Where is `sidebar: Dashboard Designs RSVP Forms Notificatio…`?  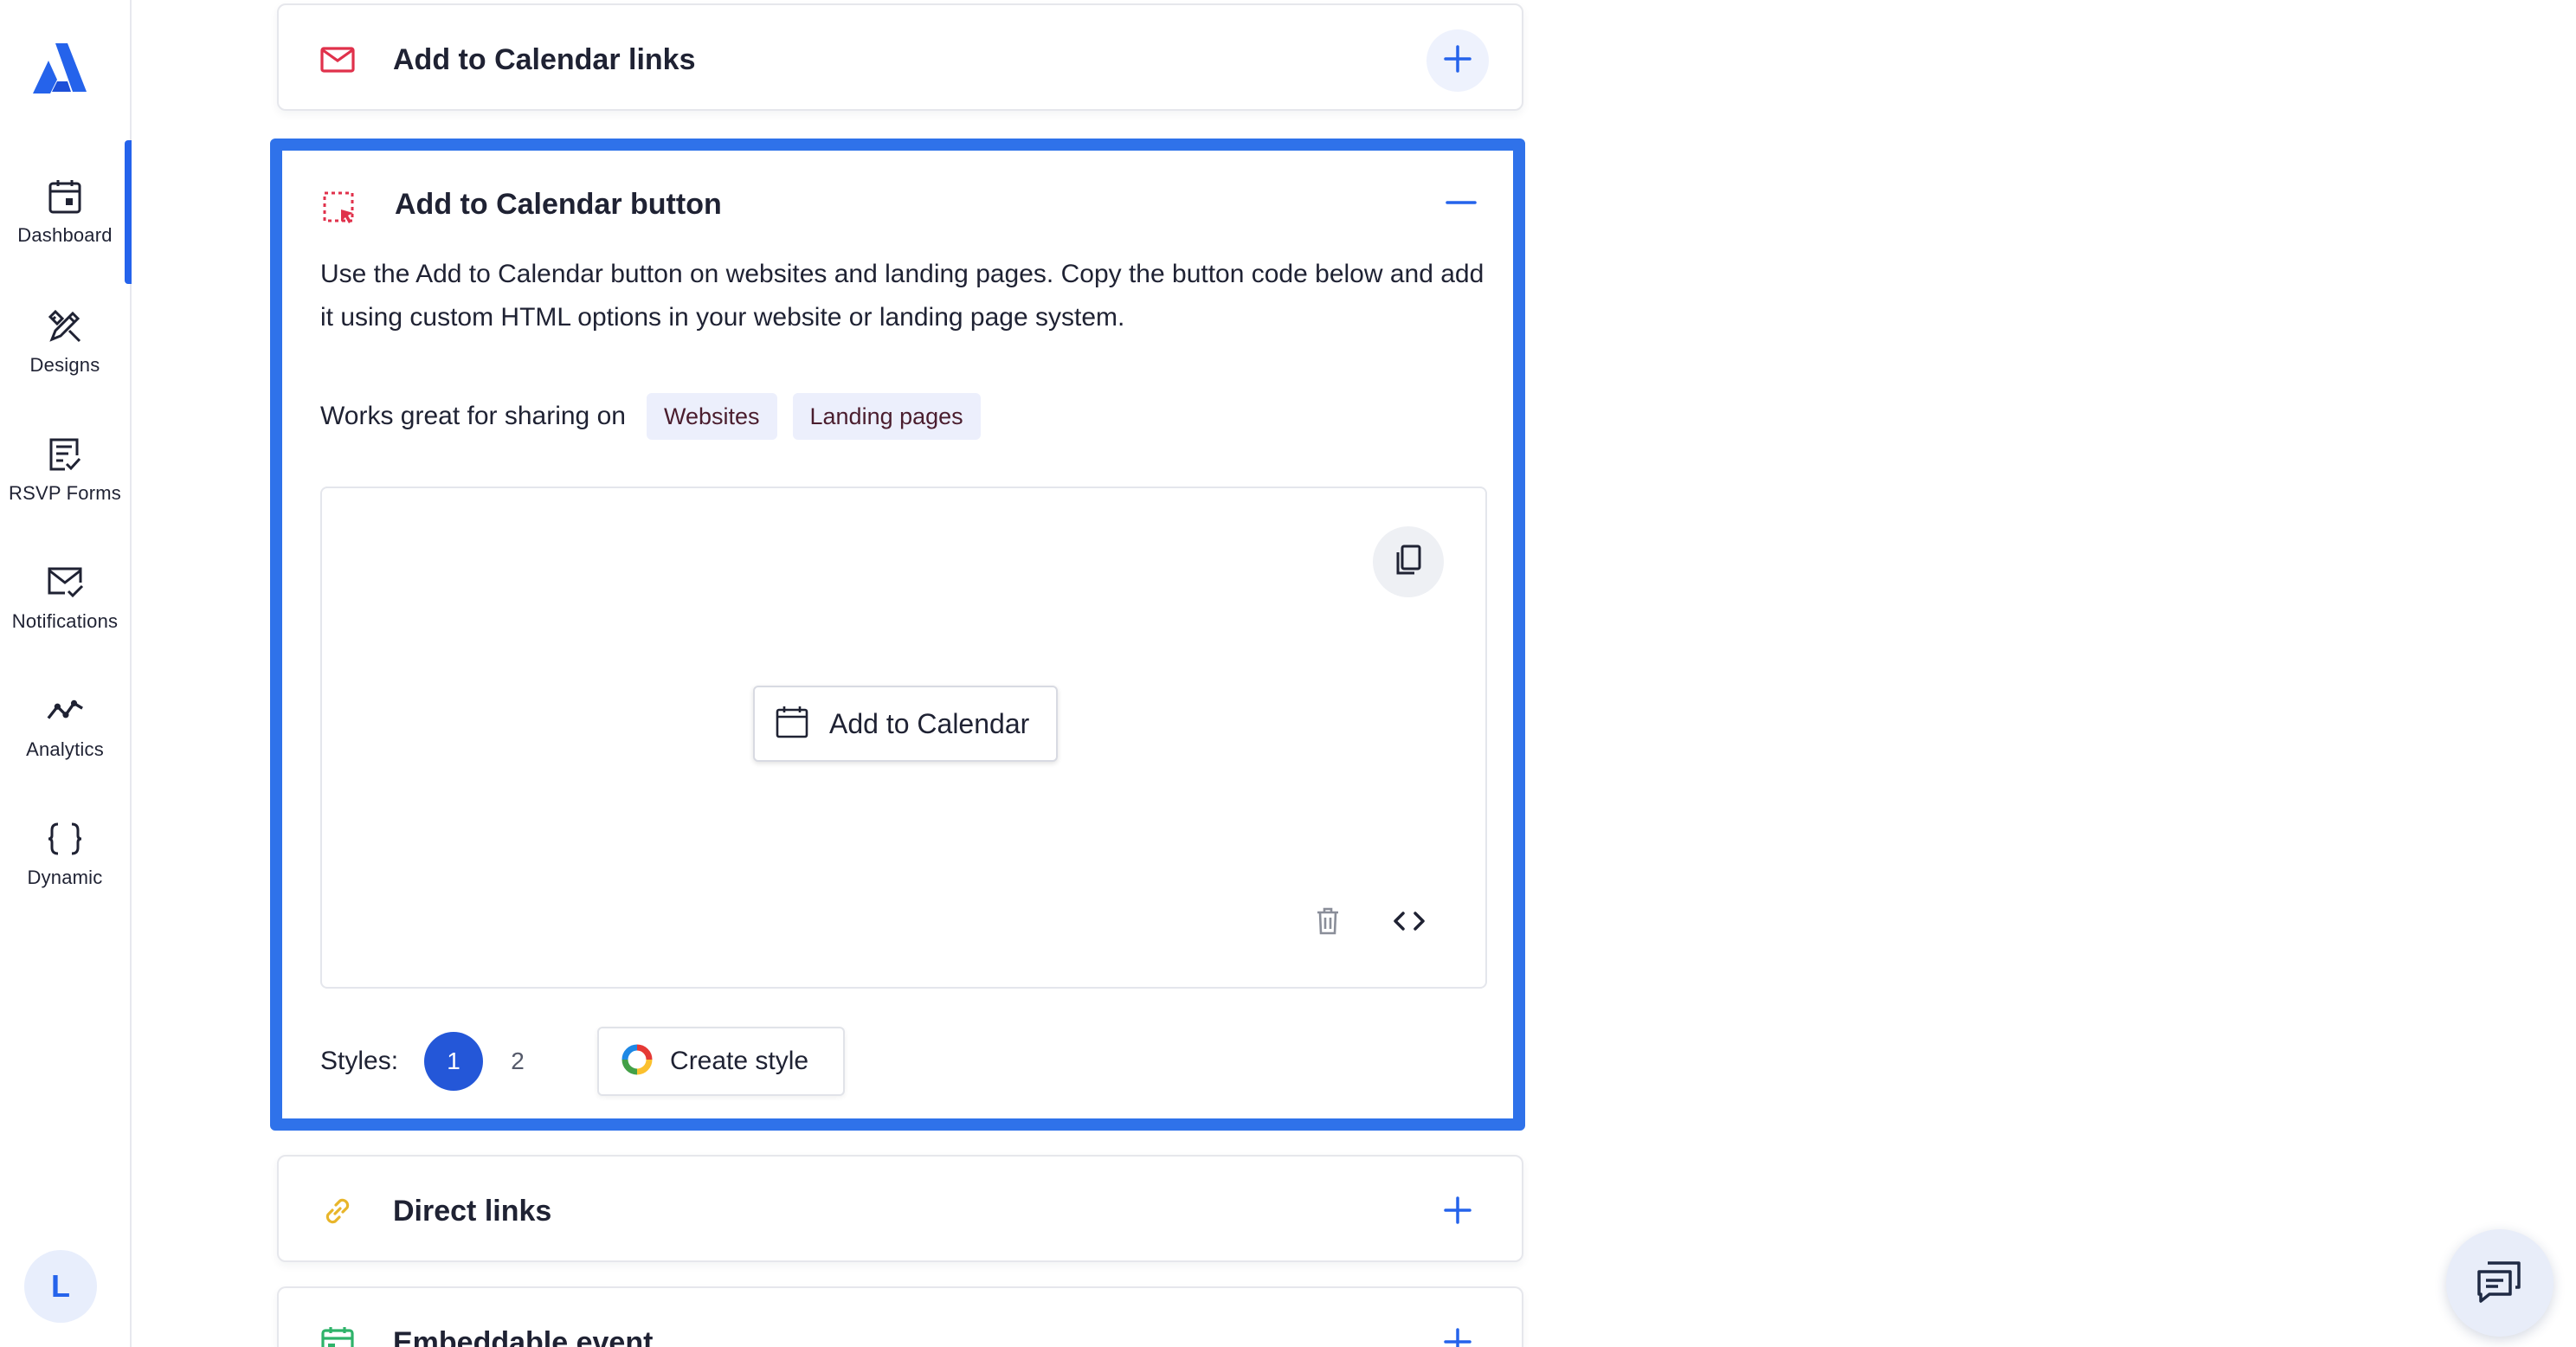 sidebar: Dashboard Designs RSVP Forms Notificatio… is located at coordinates (66, 673).